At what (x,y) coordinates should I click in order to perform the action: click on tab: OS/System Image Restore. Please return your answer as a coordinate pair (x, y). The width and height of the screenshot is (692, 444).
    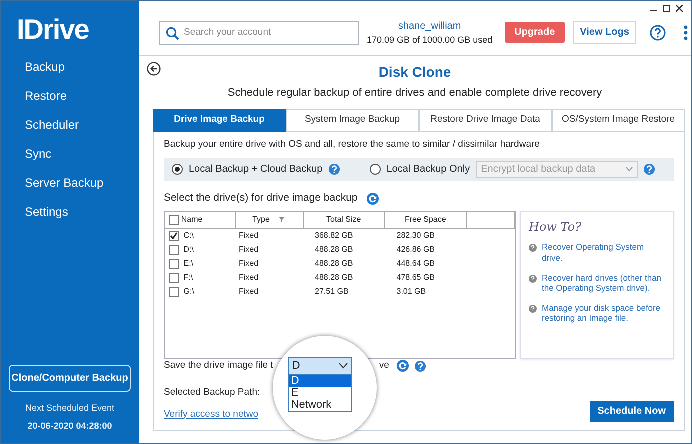
    Looking at the image, I should click on (618, 120).